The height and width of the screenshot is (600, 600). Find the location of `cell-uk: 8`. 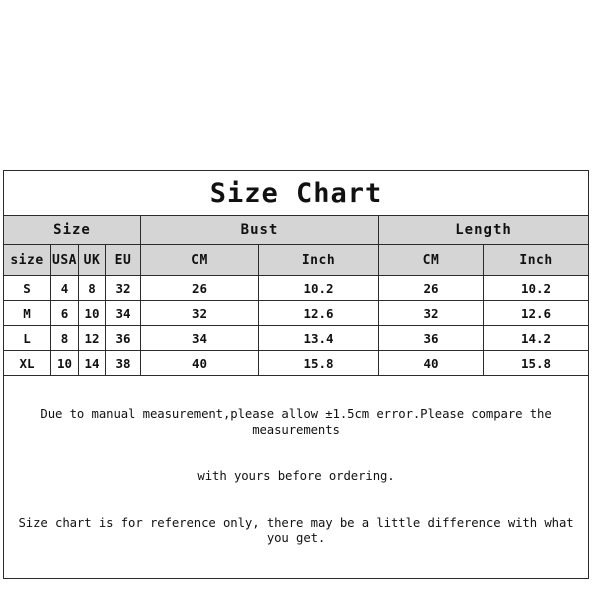

cell-uk: 8 is located at coordinates (92, 288).